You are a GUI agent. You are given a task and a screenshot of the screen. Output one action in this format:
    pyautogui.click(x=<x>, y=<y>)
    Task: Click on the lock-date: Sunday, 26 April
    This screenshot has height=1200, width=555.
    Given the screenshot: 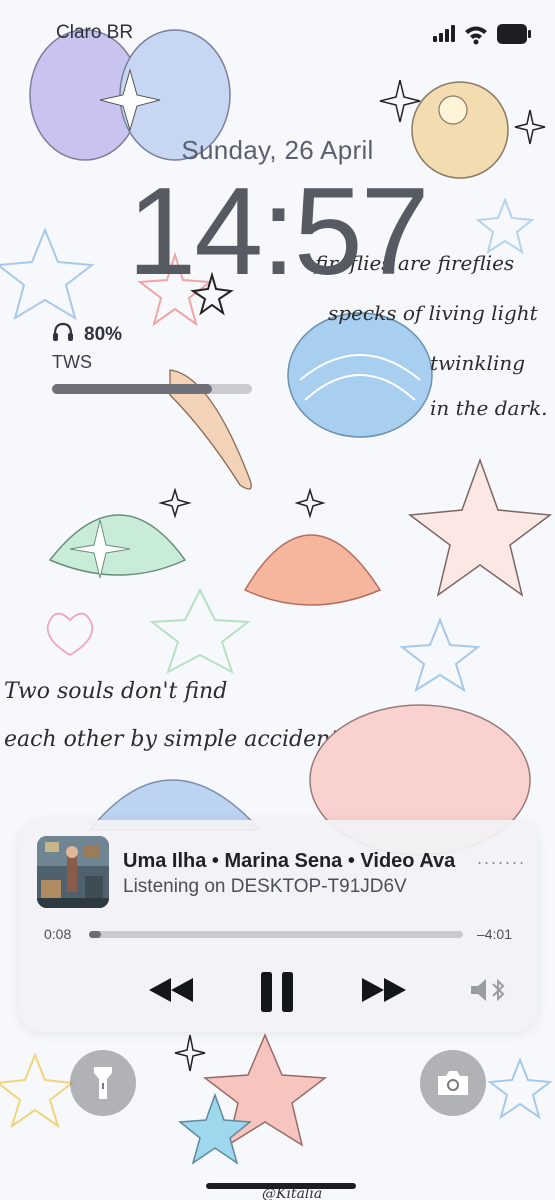 What is the action you would take?
    pyautogui.click(x=277, y=150)
    